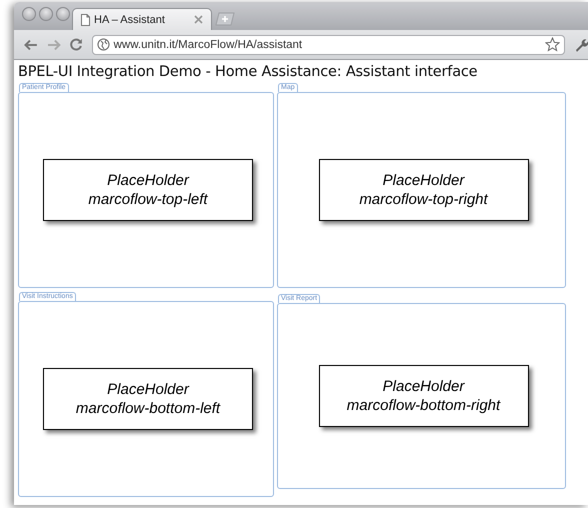 This screenshot has height=508, width=588. I want to click on placeholder-text: marcoflow-top-left, so click(148, 199).